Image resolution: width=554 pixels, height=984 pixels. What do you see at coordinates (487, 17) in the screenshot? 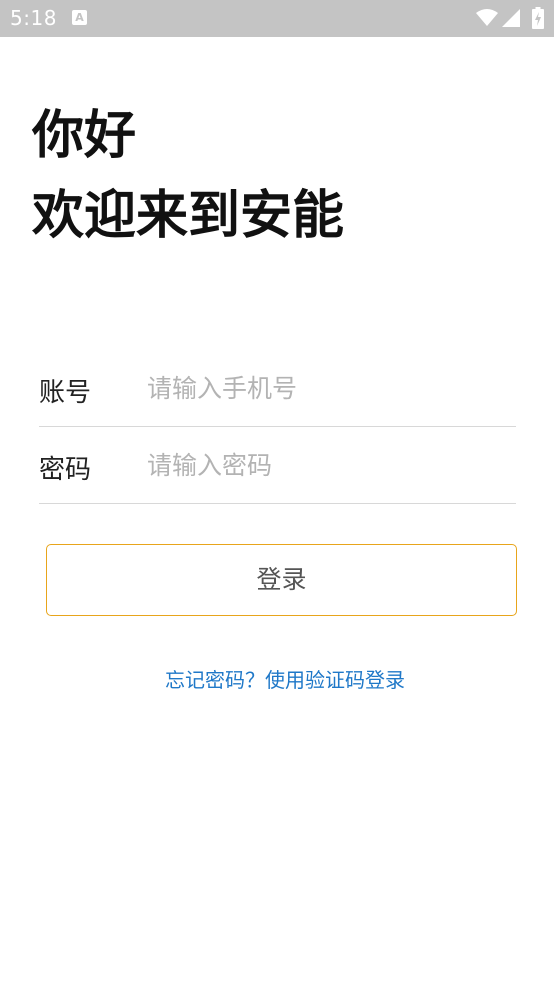
I see `wifi-icon` at bounding box center [487, 17].